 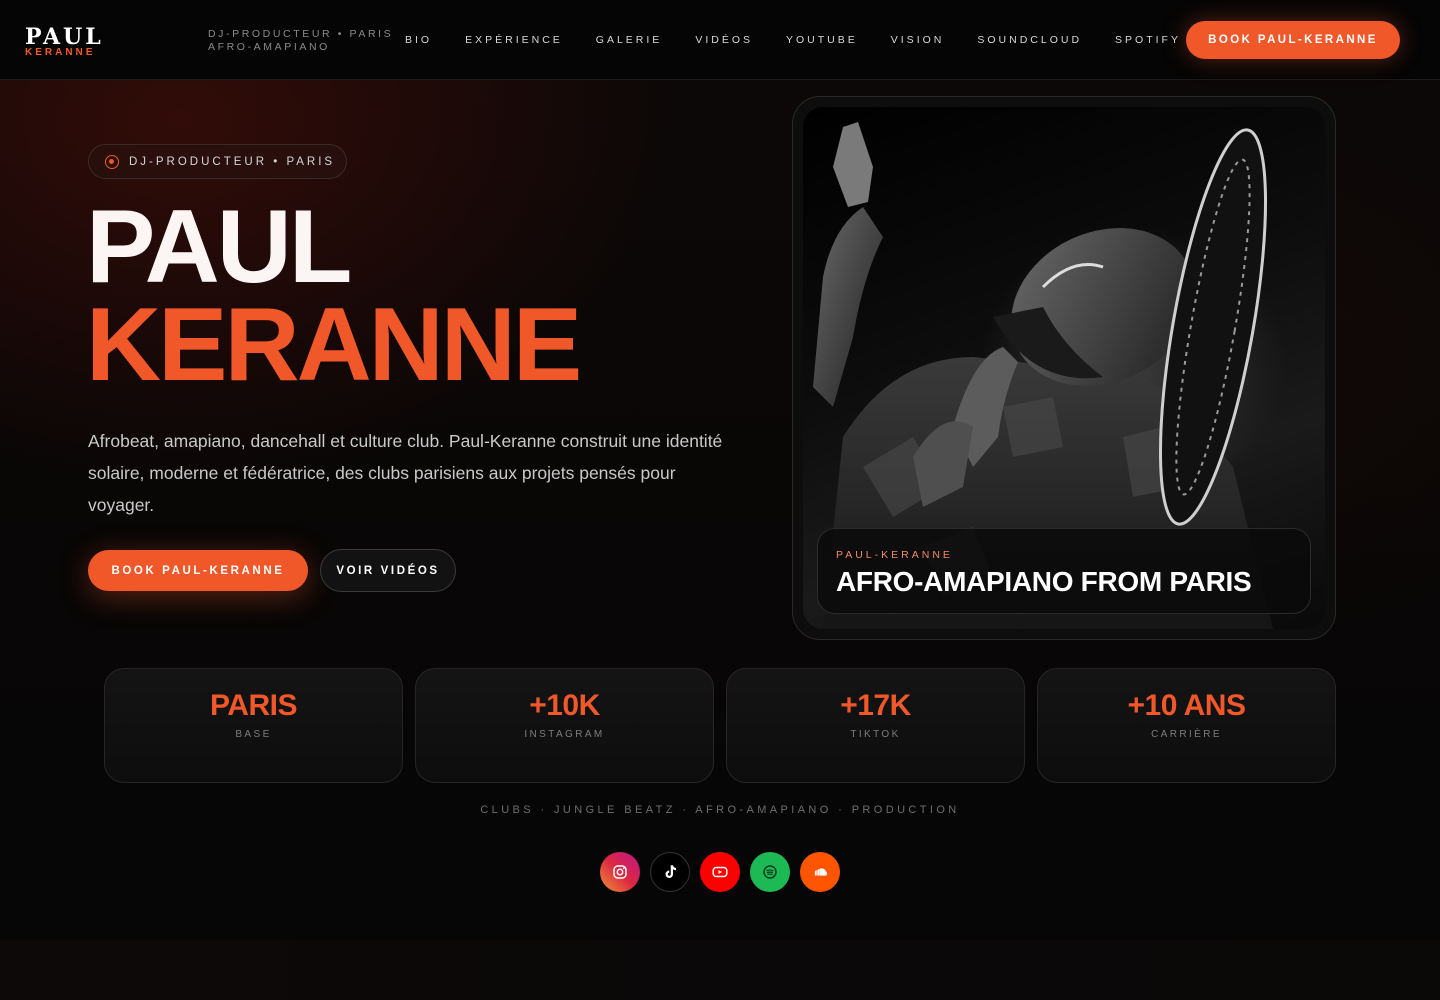 I want to click on hero-first-name: PAUL, so click(x=219, y=247).